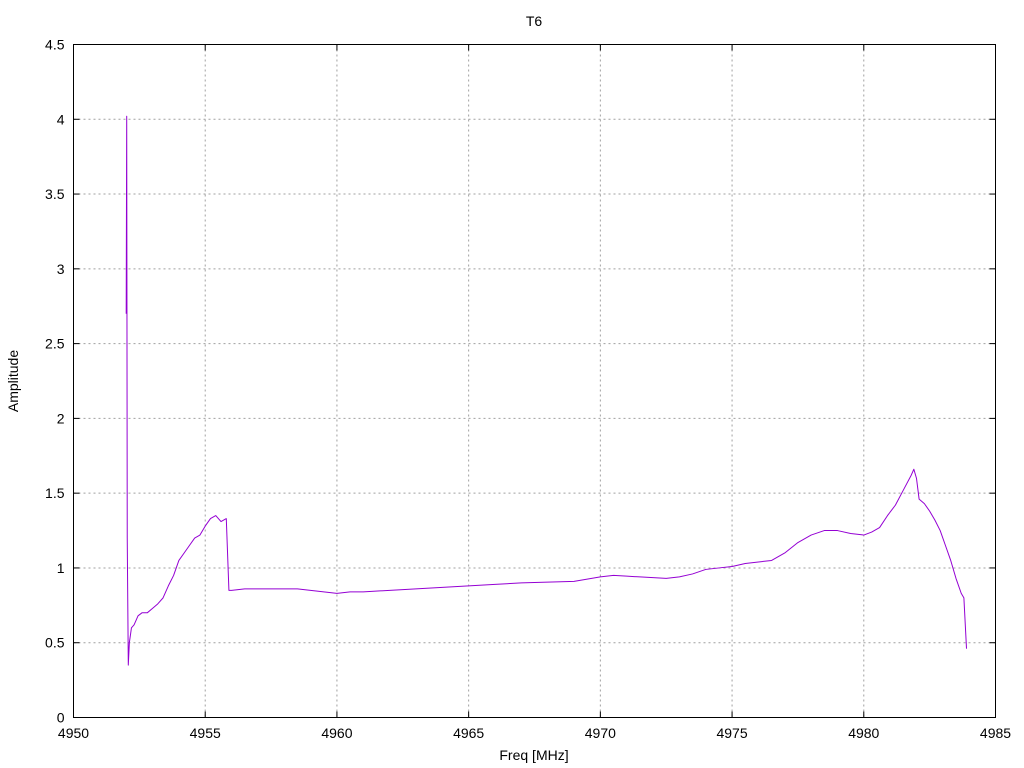  What do you see at coordinates (61, 568) in the screenshot?
I see `y-tick-label-2: 1` at bounding box center [61, 568].